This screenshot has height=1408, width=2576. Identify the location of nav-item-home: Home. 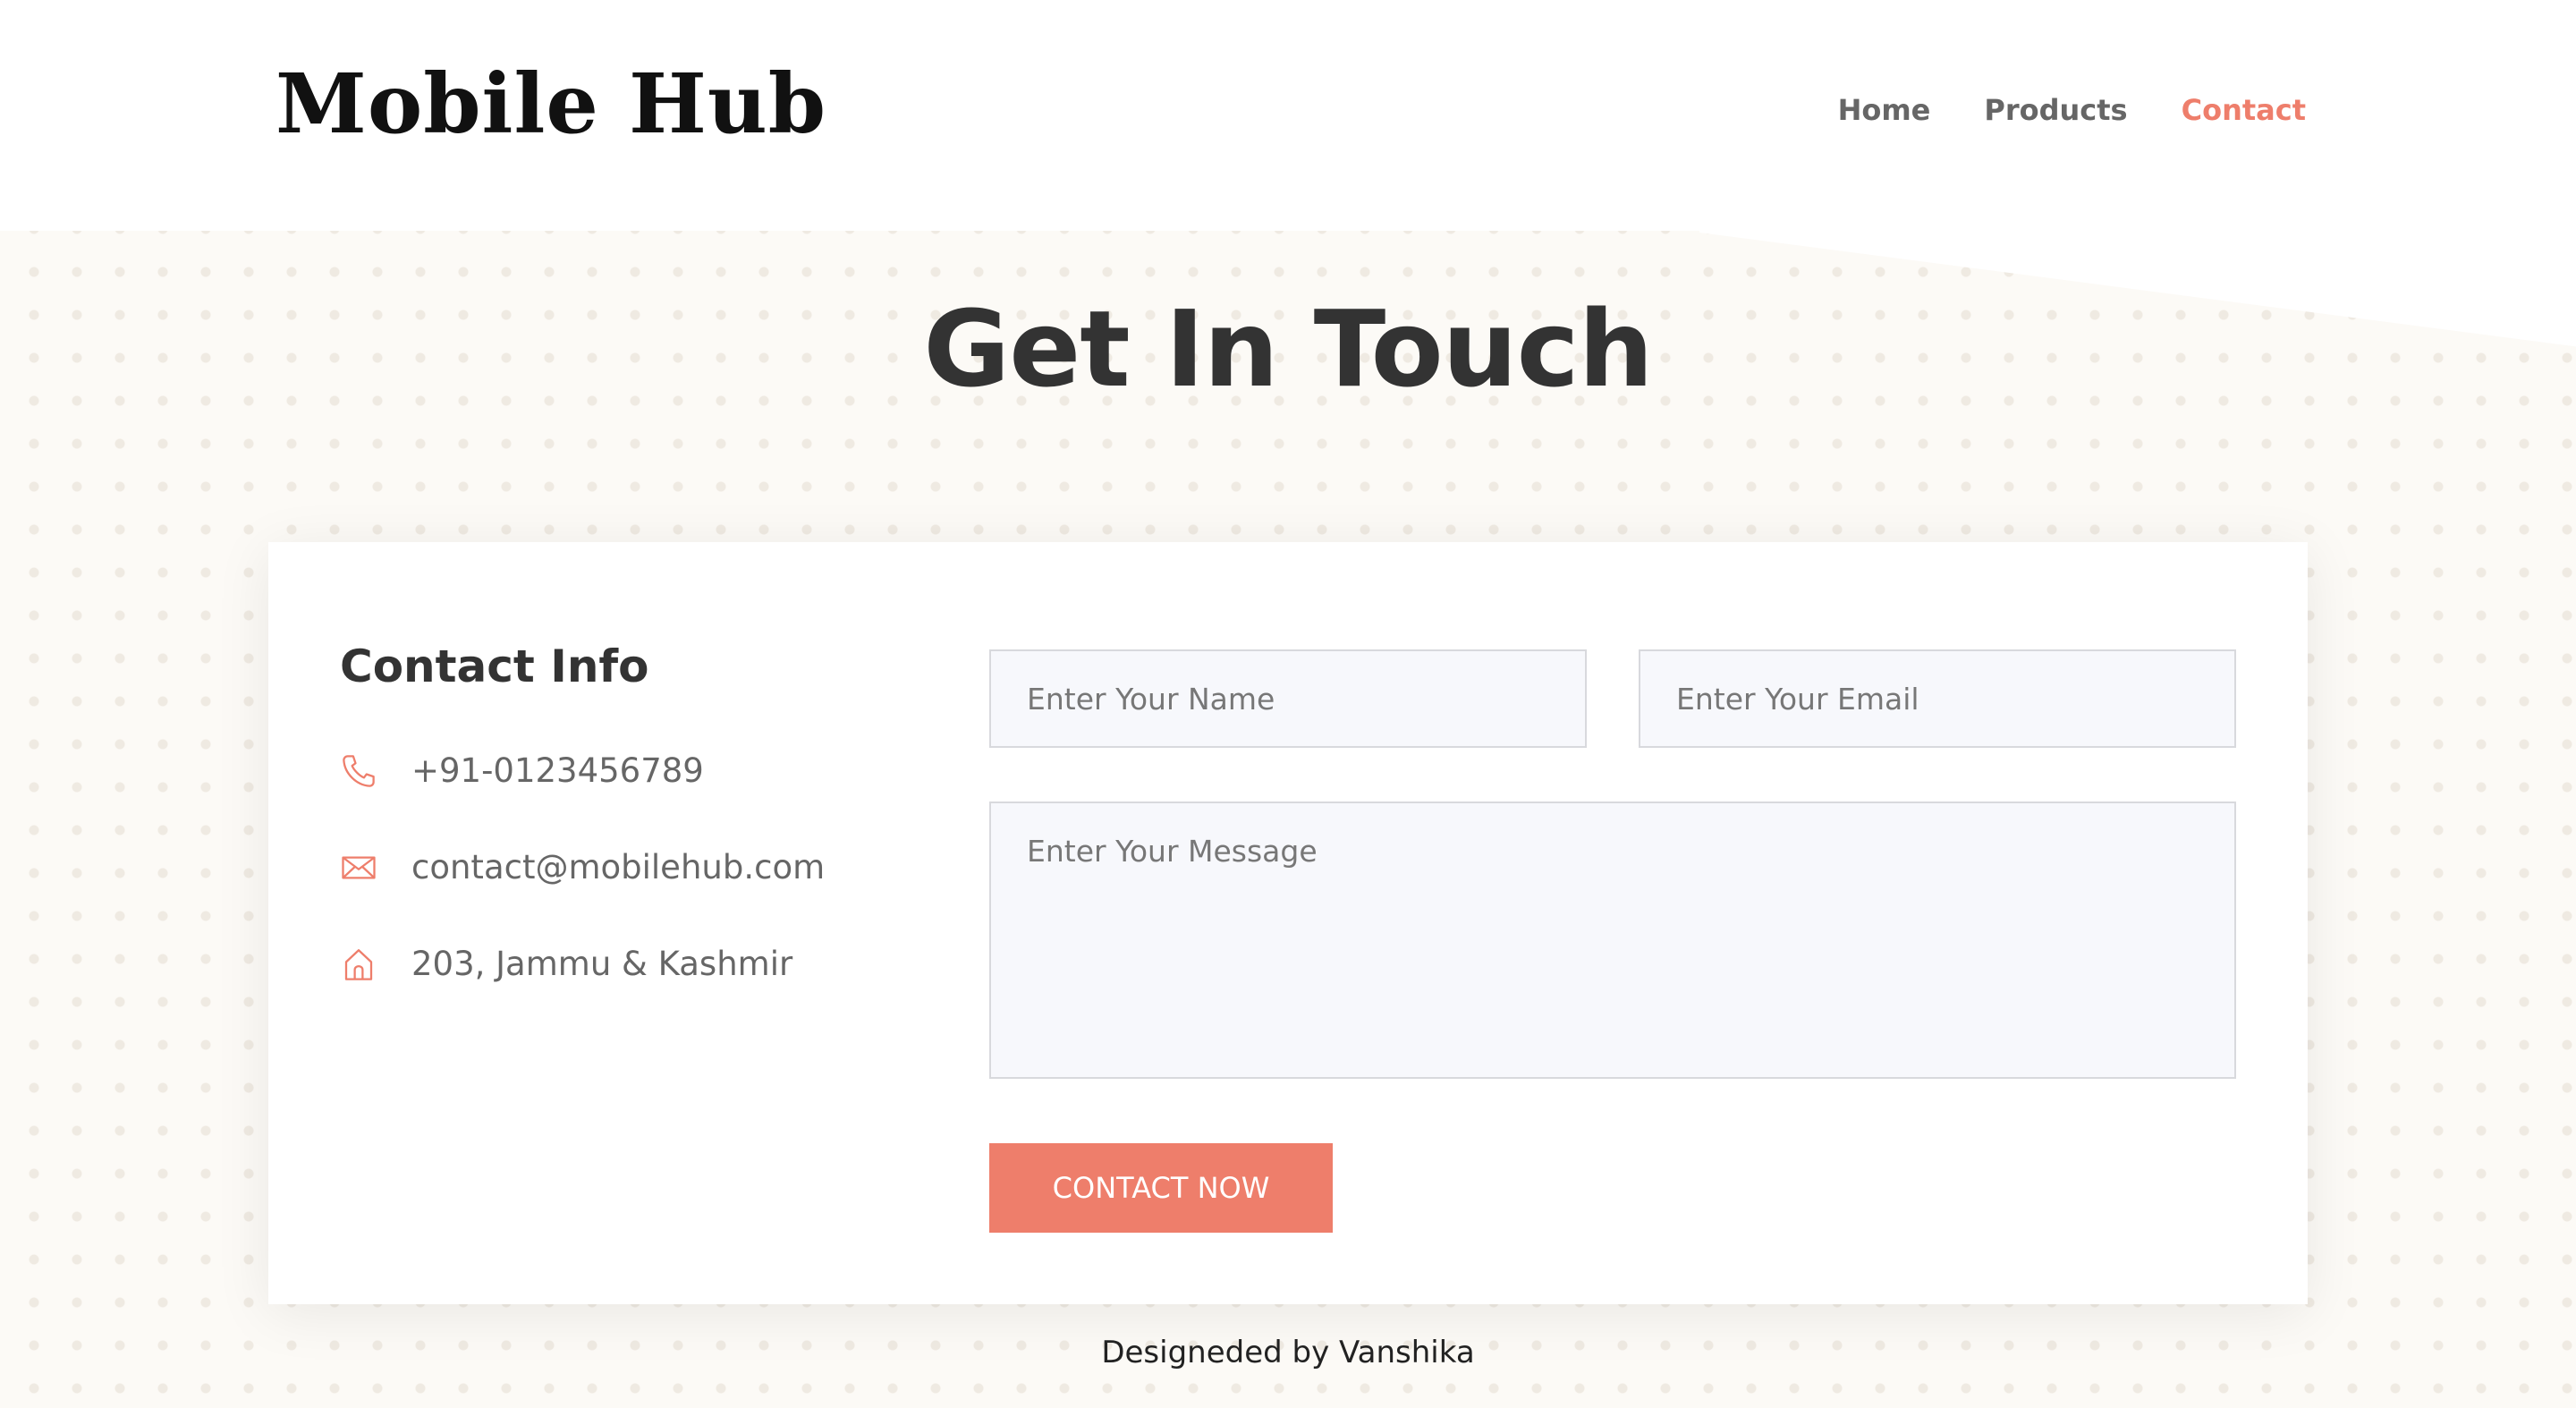
(1884, 110).